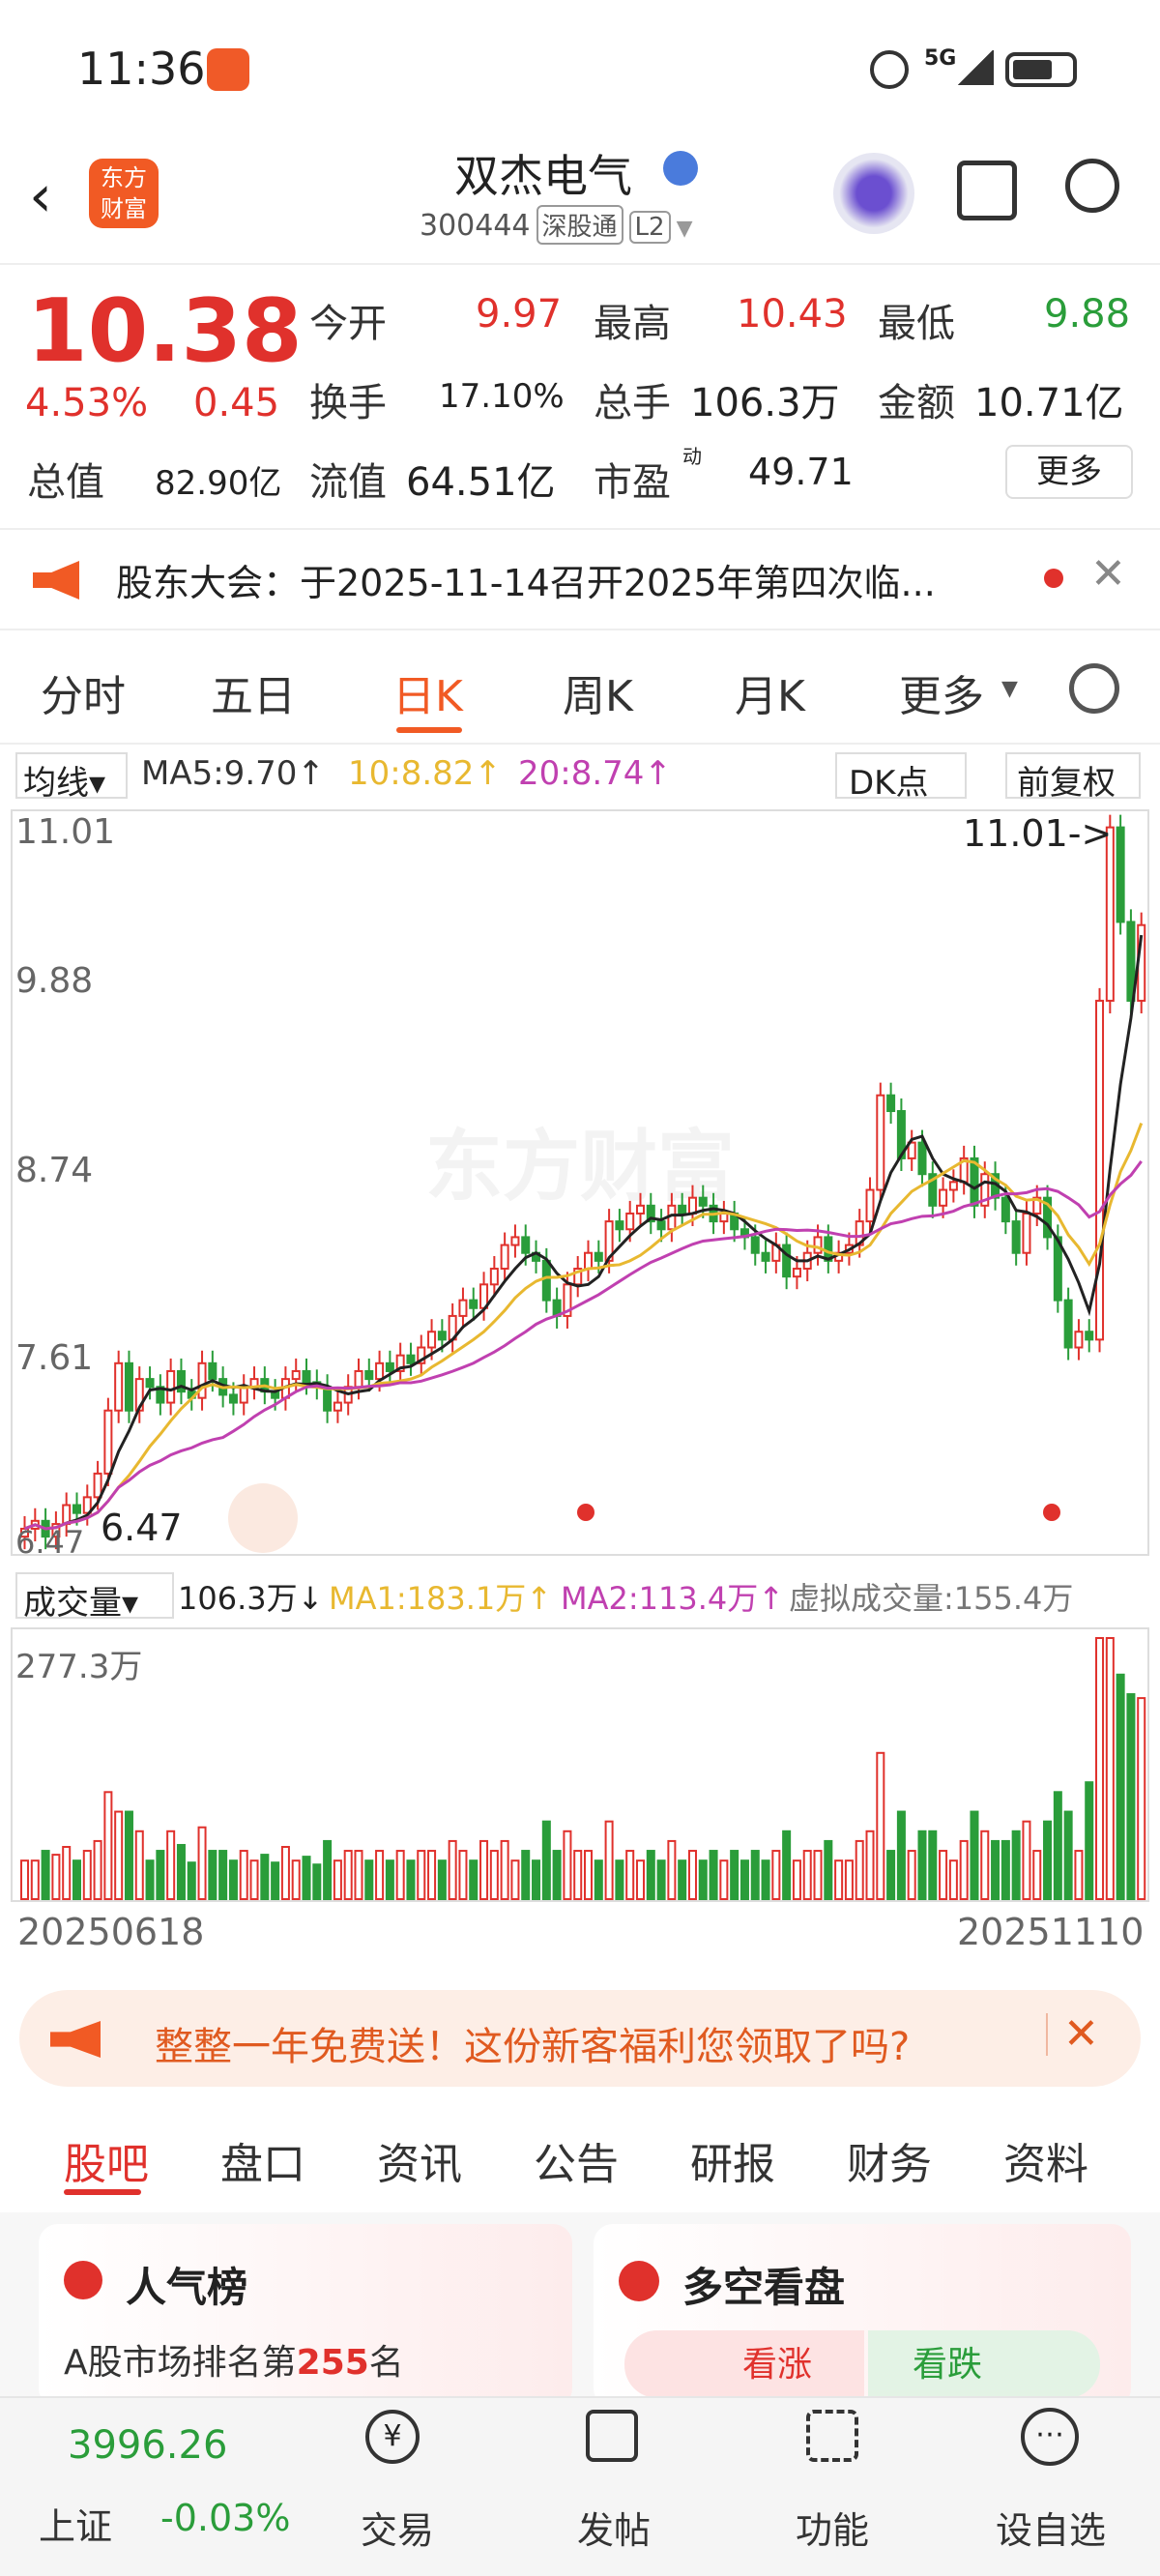 Image resolution: width=1160 pixels, height=2576 pixels. I want to click on rank-text: A股市场排名第, so click(181, 2363).